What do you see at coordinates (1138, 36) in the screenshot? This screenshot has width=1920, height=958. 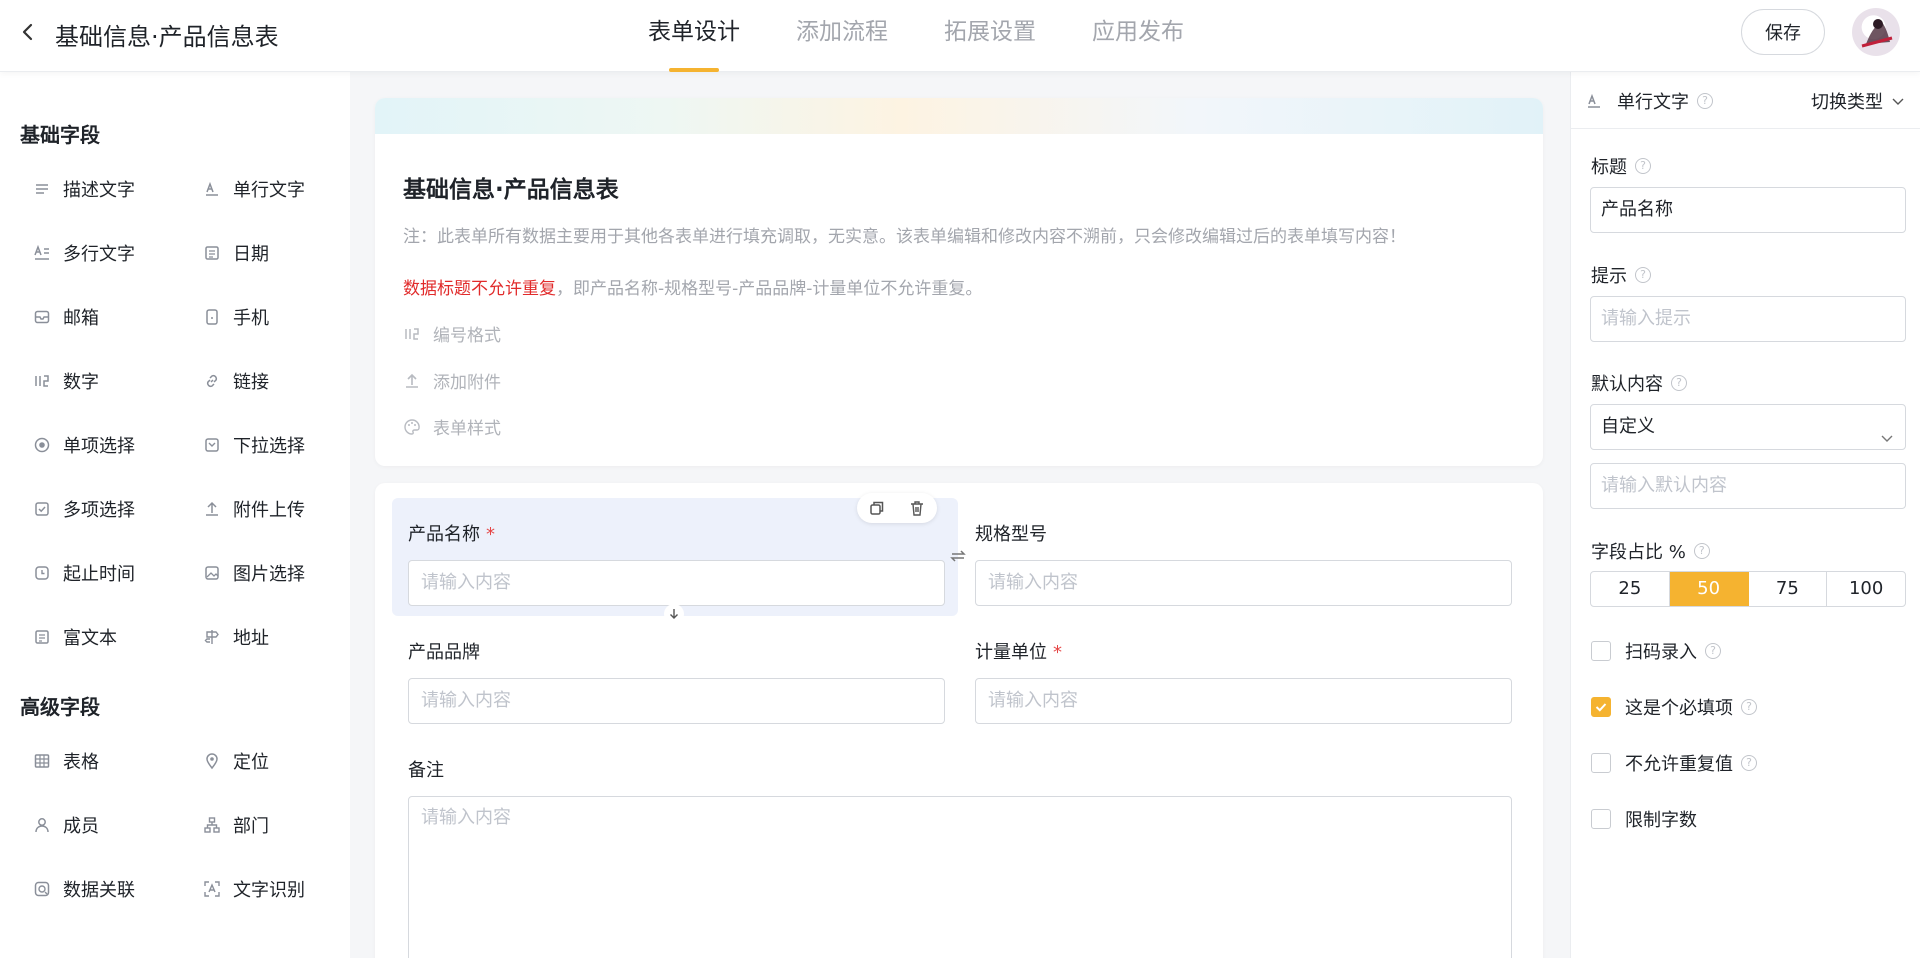 I see `tab-app-publish: 应用发布` at bounding box center [1138, 36].